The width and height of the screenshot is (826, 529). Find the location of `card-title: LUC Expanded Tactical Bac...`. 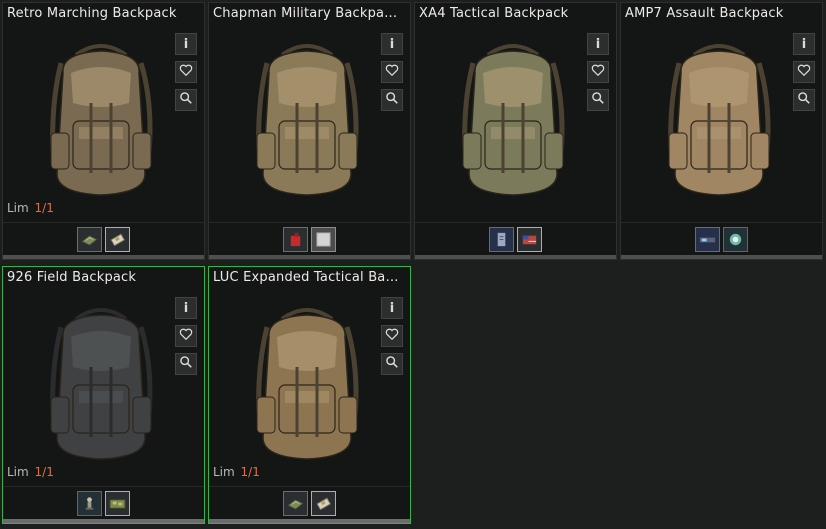

card-title: LUC Expanded Tactical Bac... is located at coordinates (308, 277).